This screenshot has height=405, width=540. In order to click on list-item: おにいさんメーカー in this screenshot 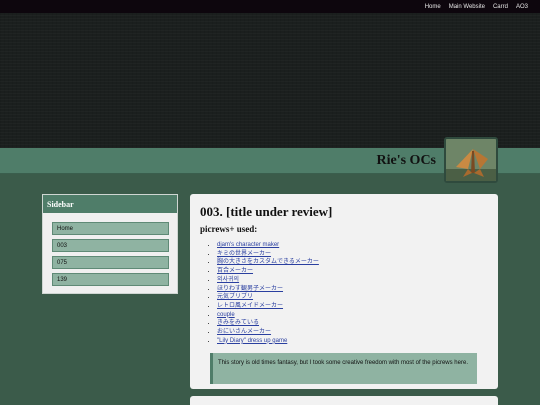, I will do `click(268, 332)`.